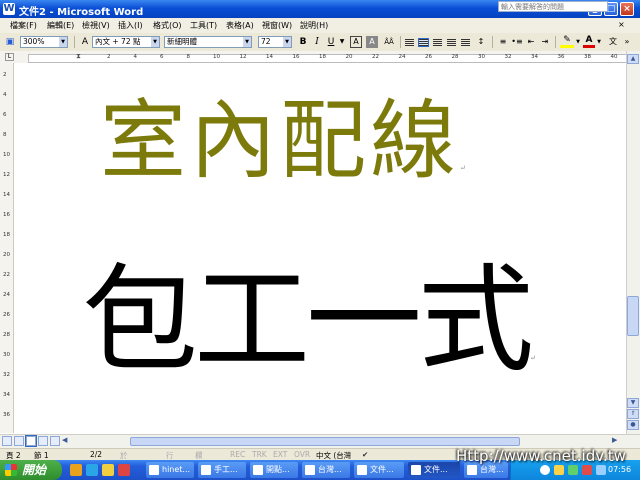 This screenshot has height=480, width=640. I want to click on outline-view-icon, so click(43, 441).